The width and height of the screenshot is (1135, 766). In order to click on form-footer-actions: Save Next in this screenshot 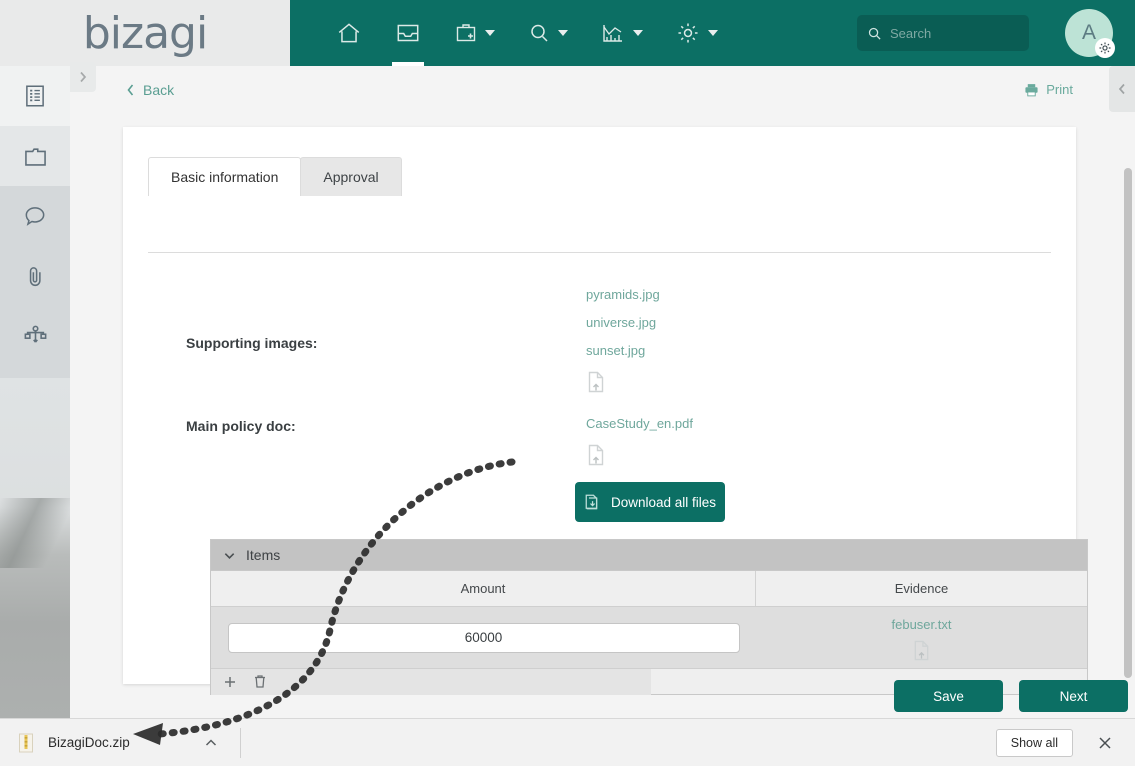, I will do `click(599, 699)`.